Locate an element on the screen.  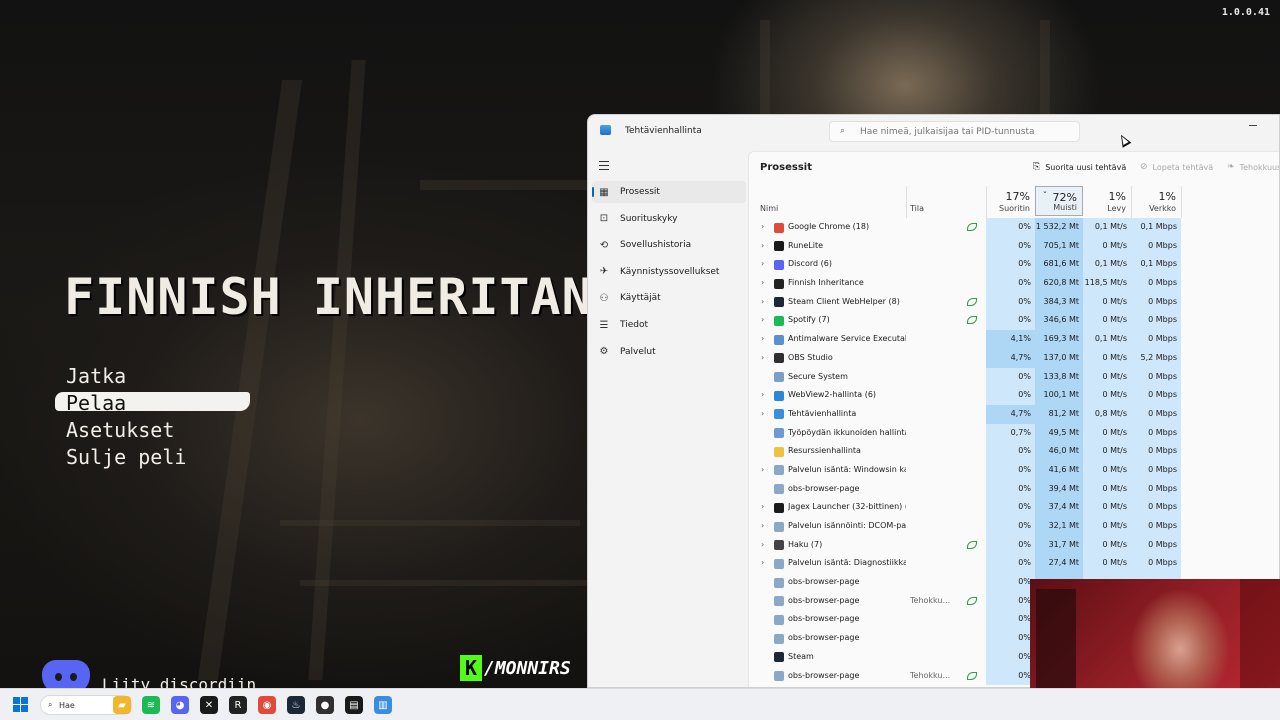
process-name: Steam Client WebHelper (8) is located at coordinates (844, 301).